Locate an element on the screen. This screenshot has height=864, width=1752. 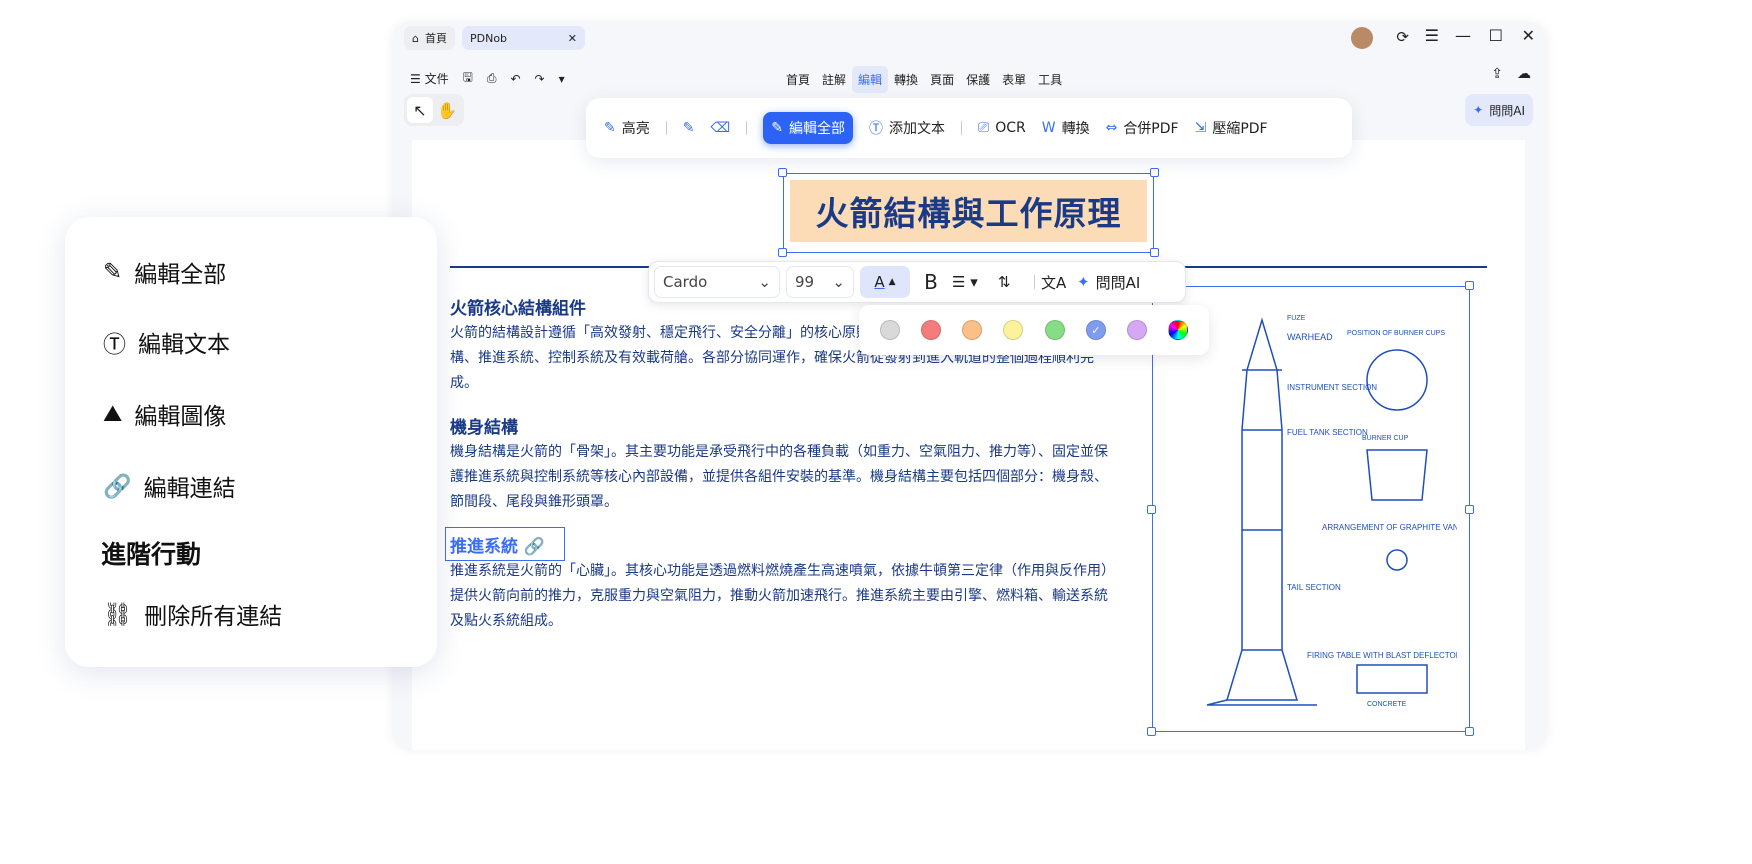
support-icon: ⟳ is located at coordinates (1402, 37).